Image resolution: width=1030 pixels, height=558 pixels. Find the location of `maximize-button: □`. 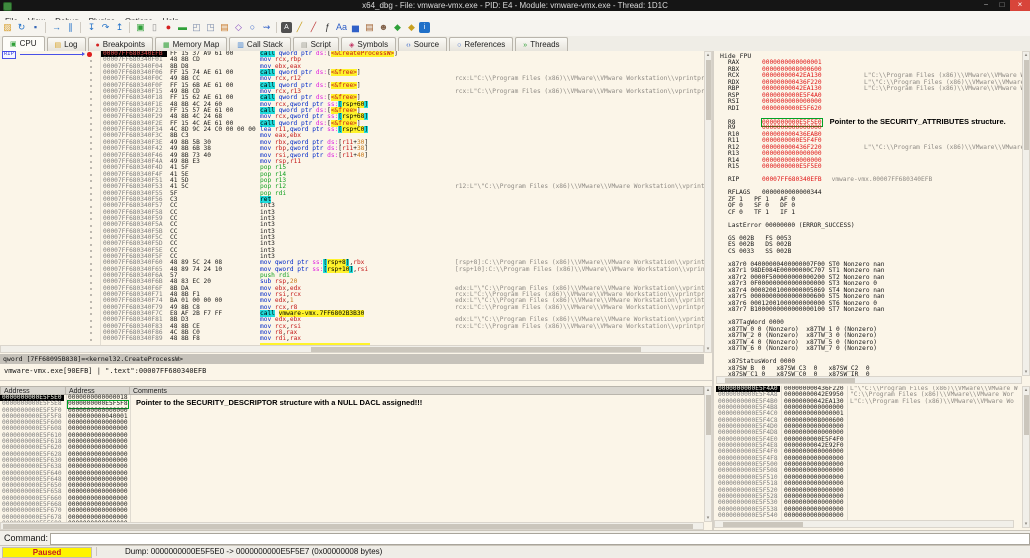

maximize-button: □ is located at coordinates (1002, 5).